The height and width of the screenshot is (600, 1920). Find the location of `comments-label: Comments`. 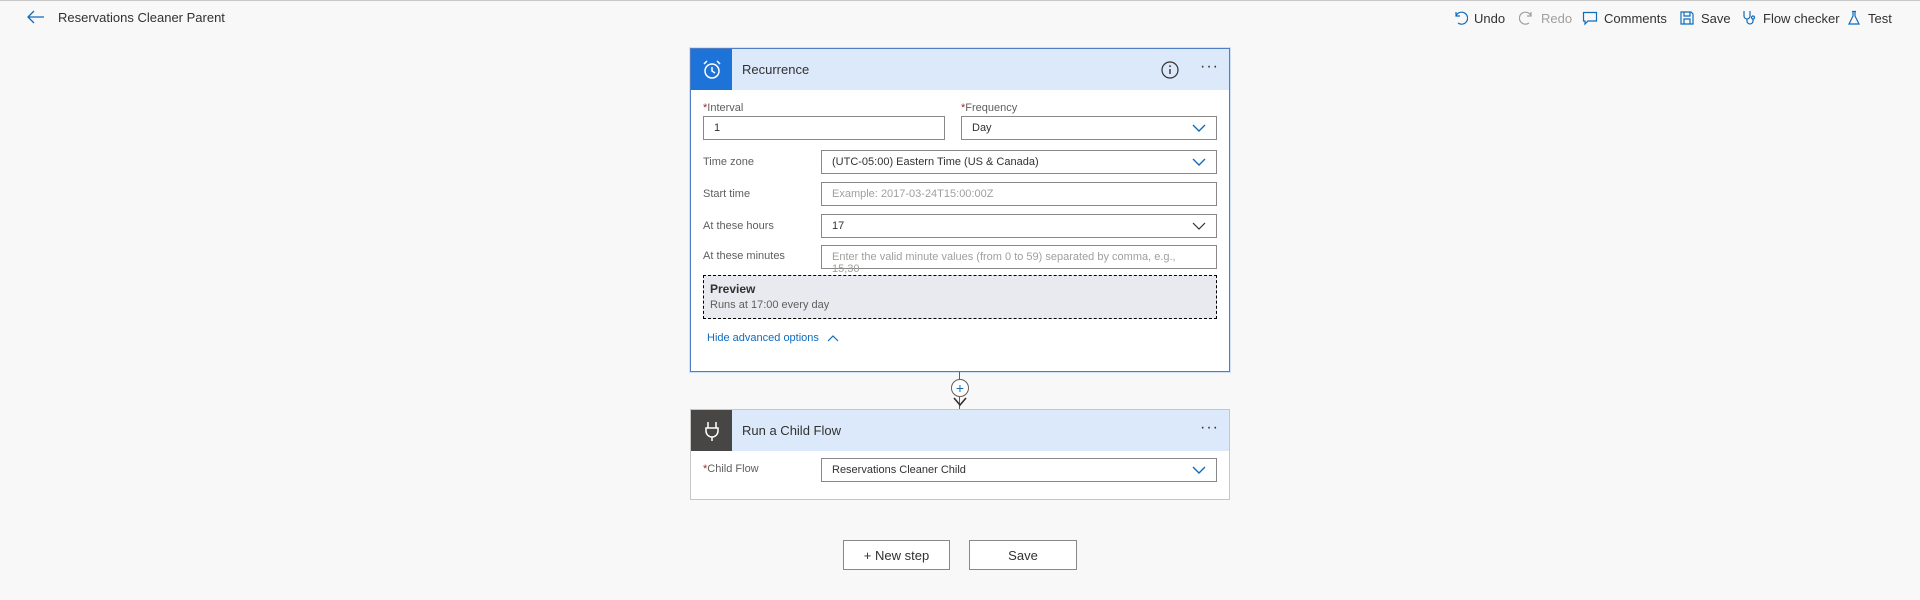

comments-label: Comments is located at coordinates (1635, 18).